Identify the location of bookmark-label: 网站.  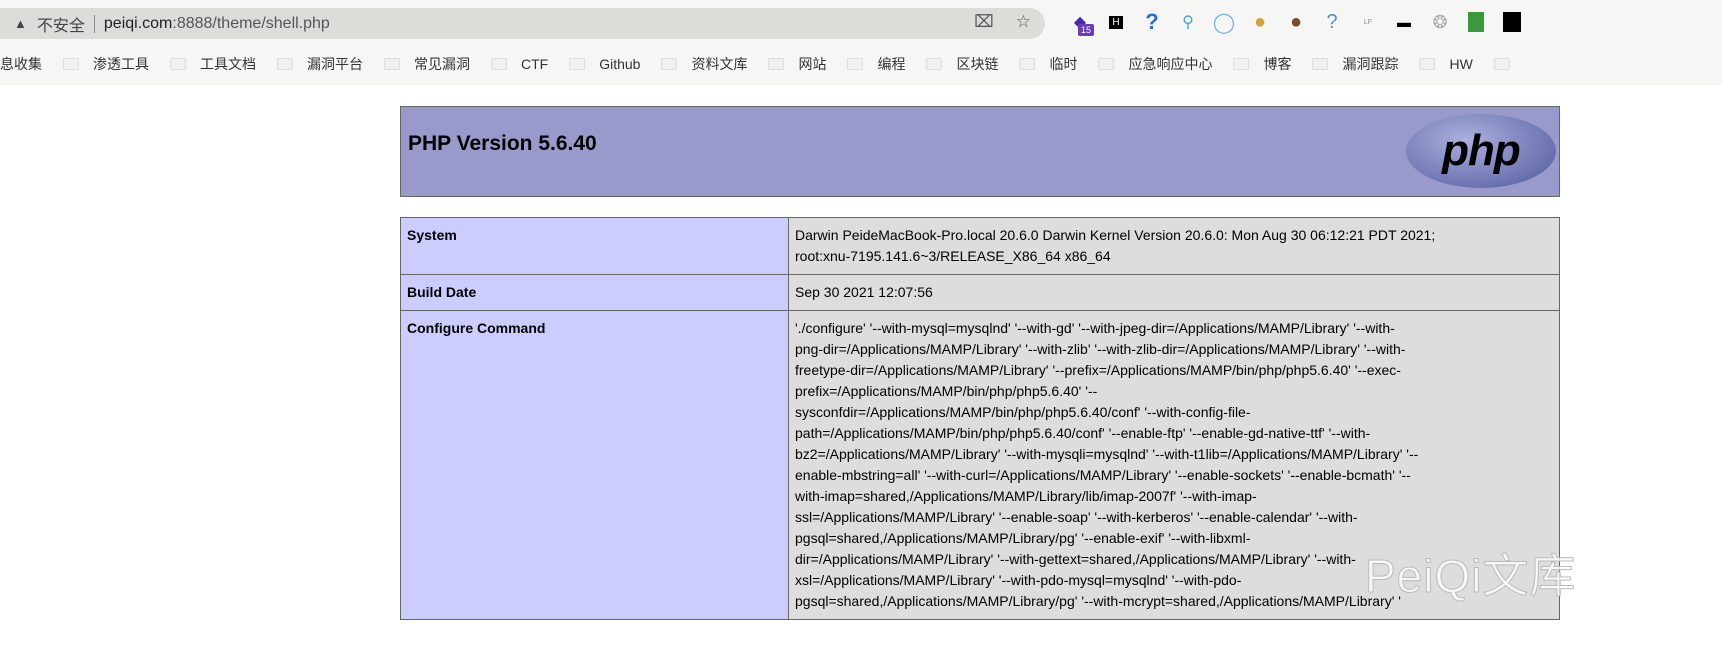
(812, 64).